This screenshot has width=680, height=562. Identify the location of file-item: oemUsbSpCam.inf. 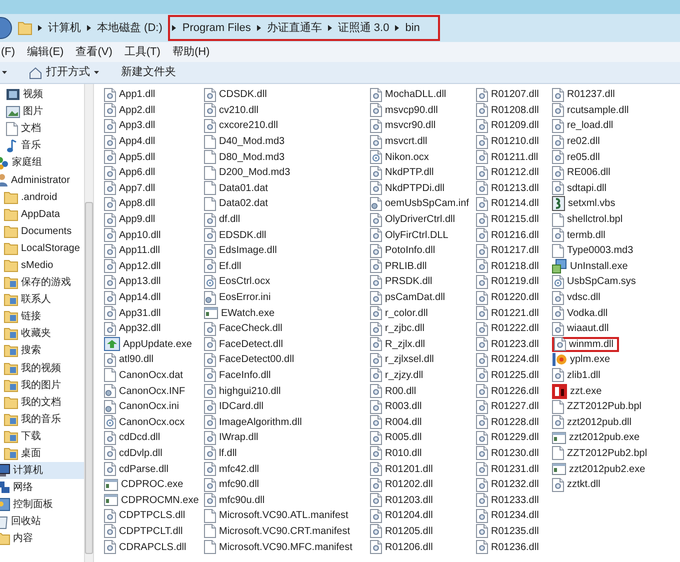
(419, 204).